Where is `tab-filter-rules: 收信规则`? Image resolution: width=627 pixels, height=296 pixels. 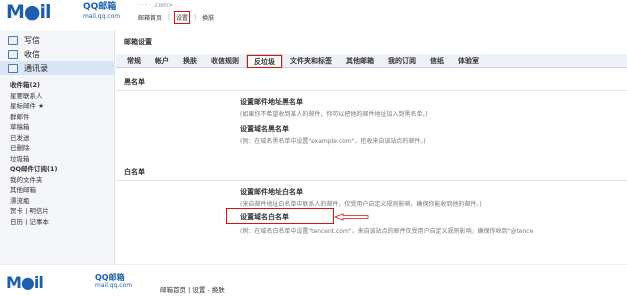
tab-filter-rules: 收信规则 is located at coordinates (225, 61).